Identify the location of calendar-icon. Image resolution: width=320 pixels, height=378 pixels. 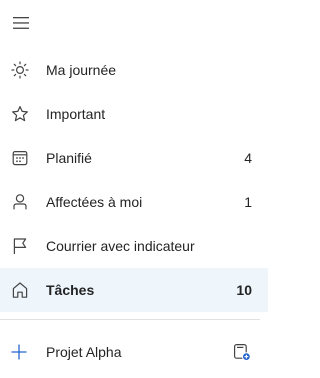
(20, 158).